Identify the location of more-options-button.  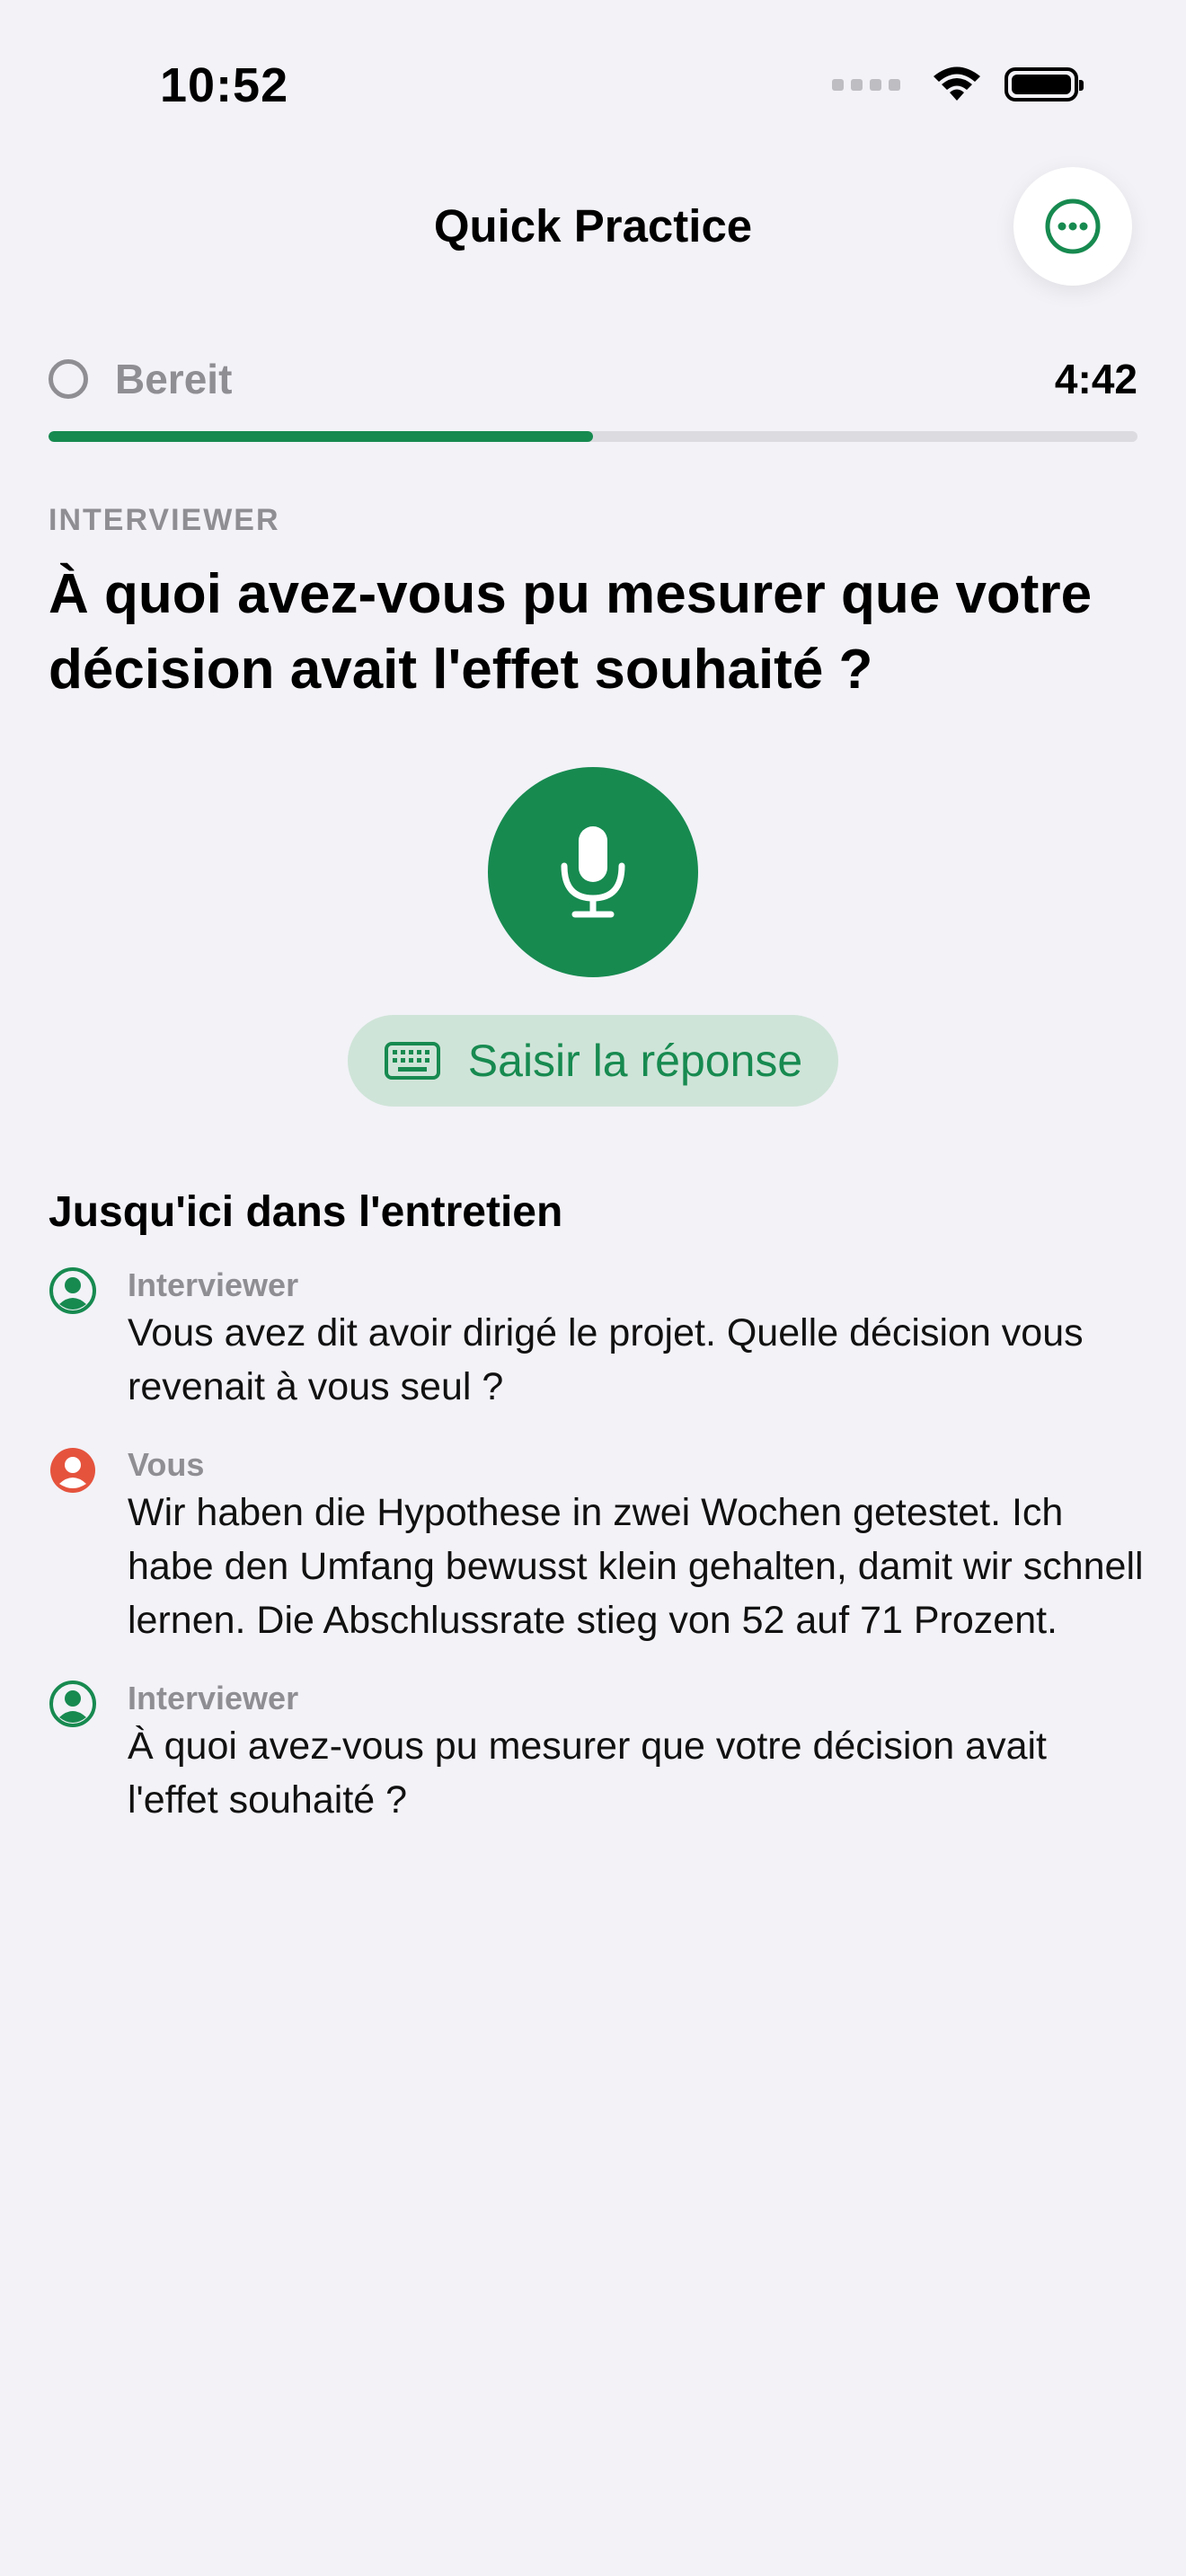
(1072, 226).